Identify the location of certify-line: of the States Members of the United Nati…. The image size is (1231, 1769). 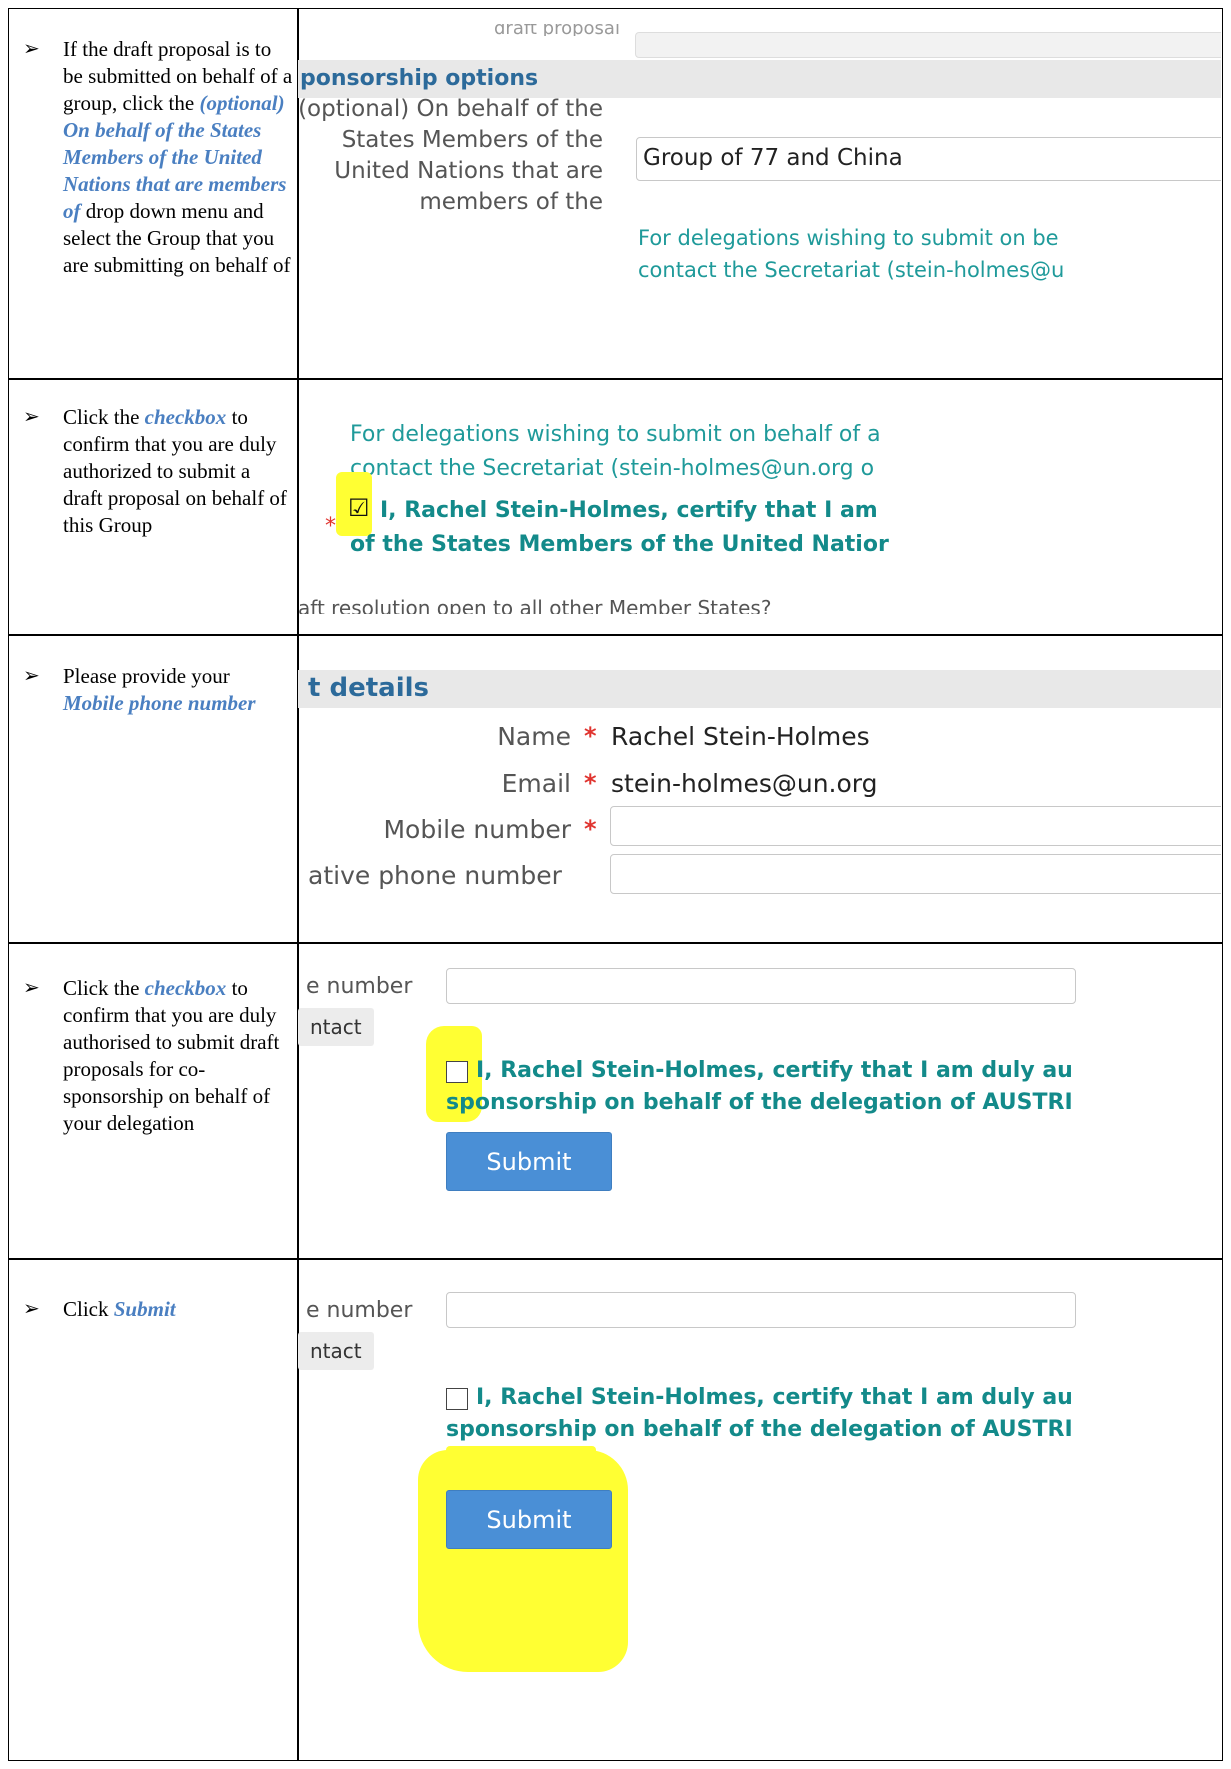
(619, 544).